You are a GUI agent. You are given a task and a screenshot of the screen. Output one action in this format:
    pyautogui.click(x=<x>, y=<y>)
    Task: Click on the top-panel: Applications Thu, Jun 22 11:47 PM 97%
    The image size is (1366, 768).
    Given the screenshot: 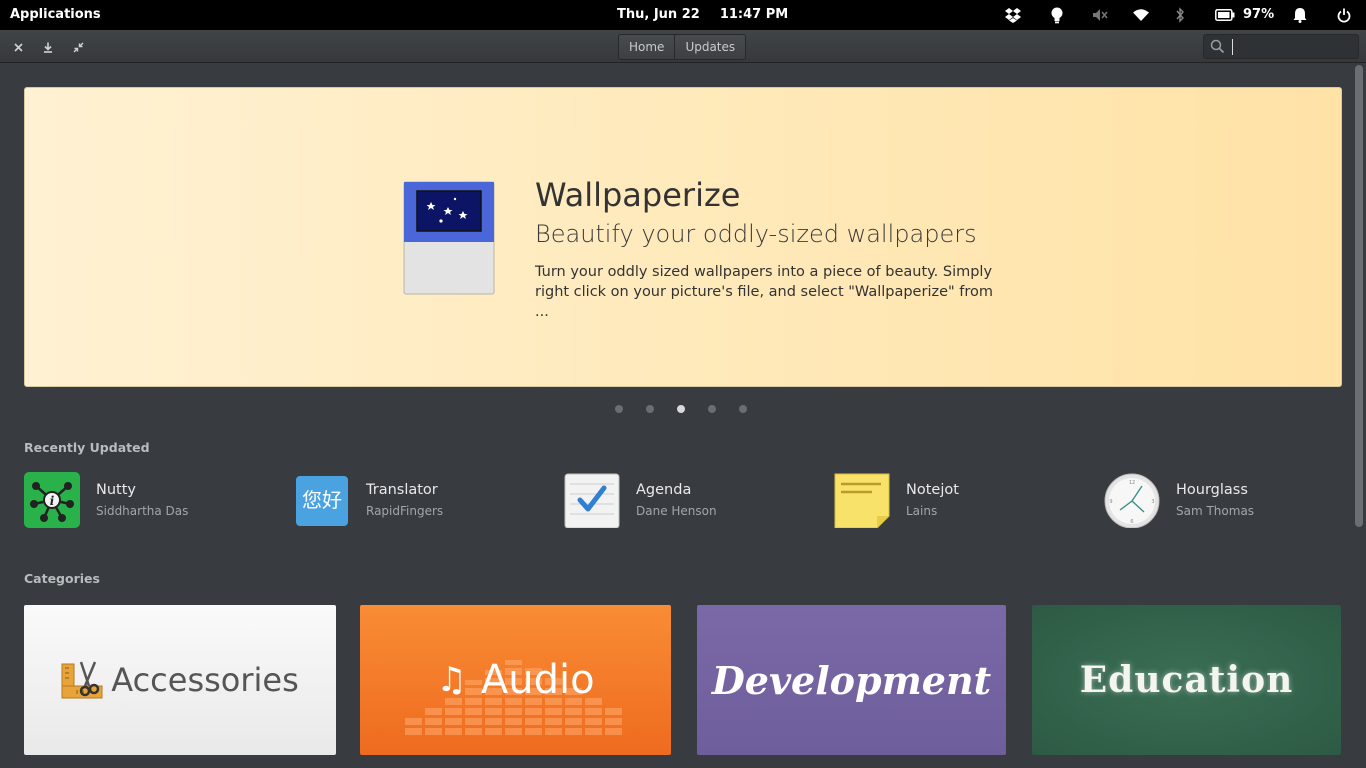 What is the action you would take?
    pyautogui.click(x=683, y=15)
    